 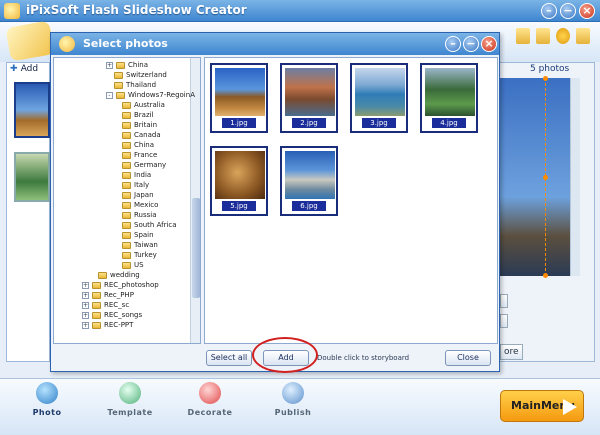 I want to click on tree-item: Japan, so click(x=138, y=195).